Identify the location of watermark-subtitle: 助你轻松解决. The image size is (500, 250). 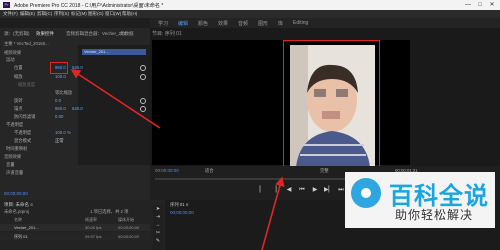
(434, 215).